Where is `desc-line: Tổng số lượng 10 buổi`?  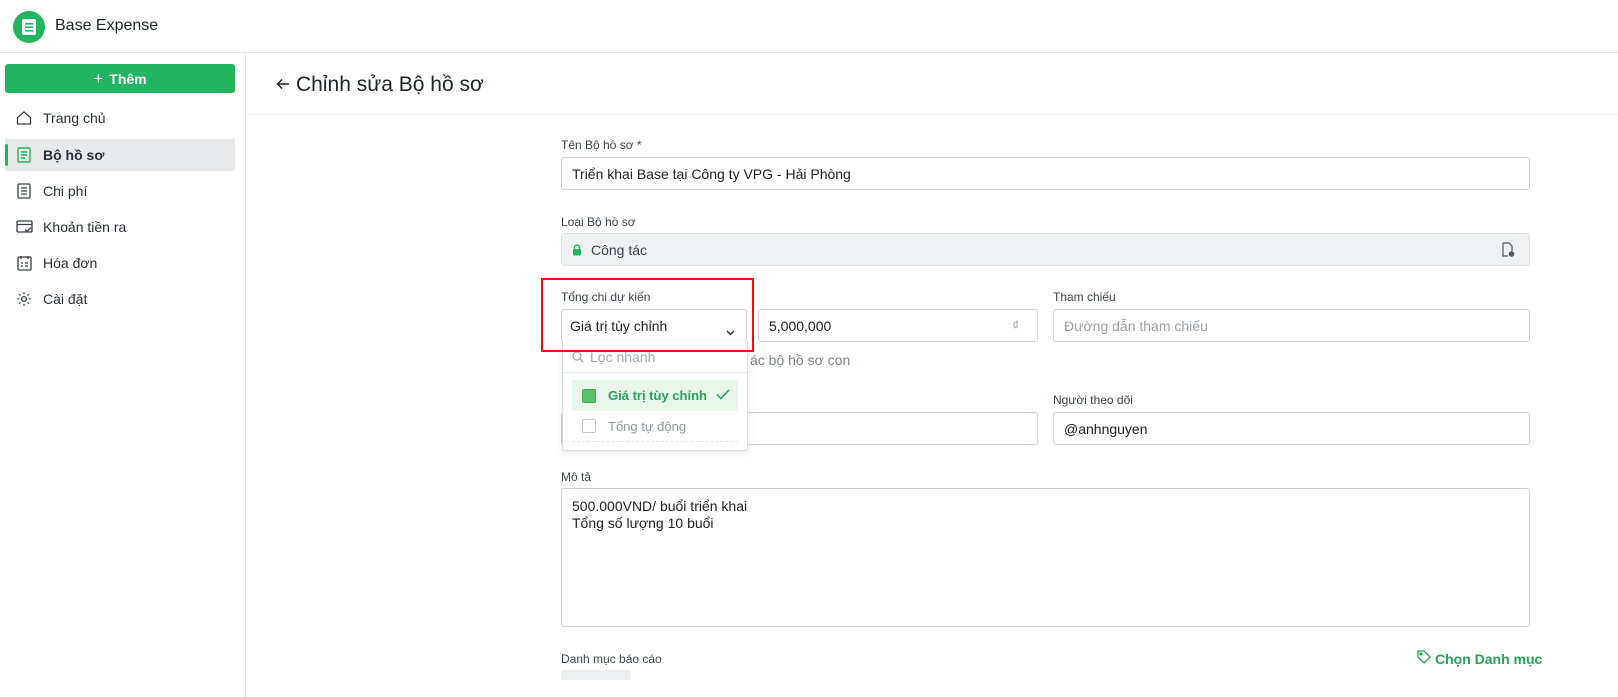
desc-line: Tổng số lượng 10 buổi is located at coordinates (643, 523).